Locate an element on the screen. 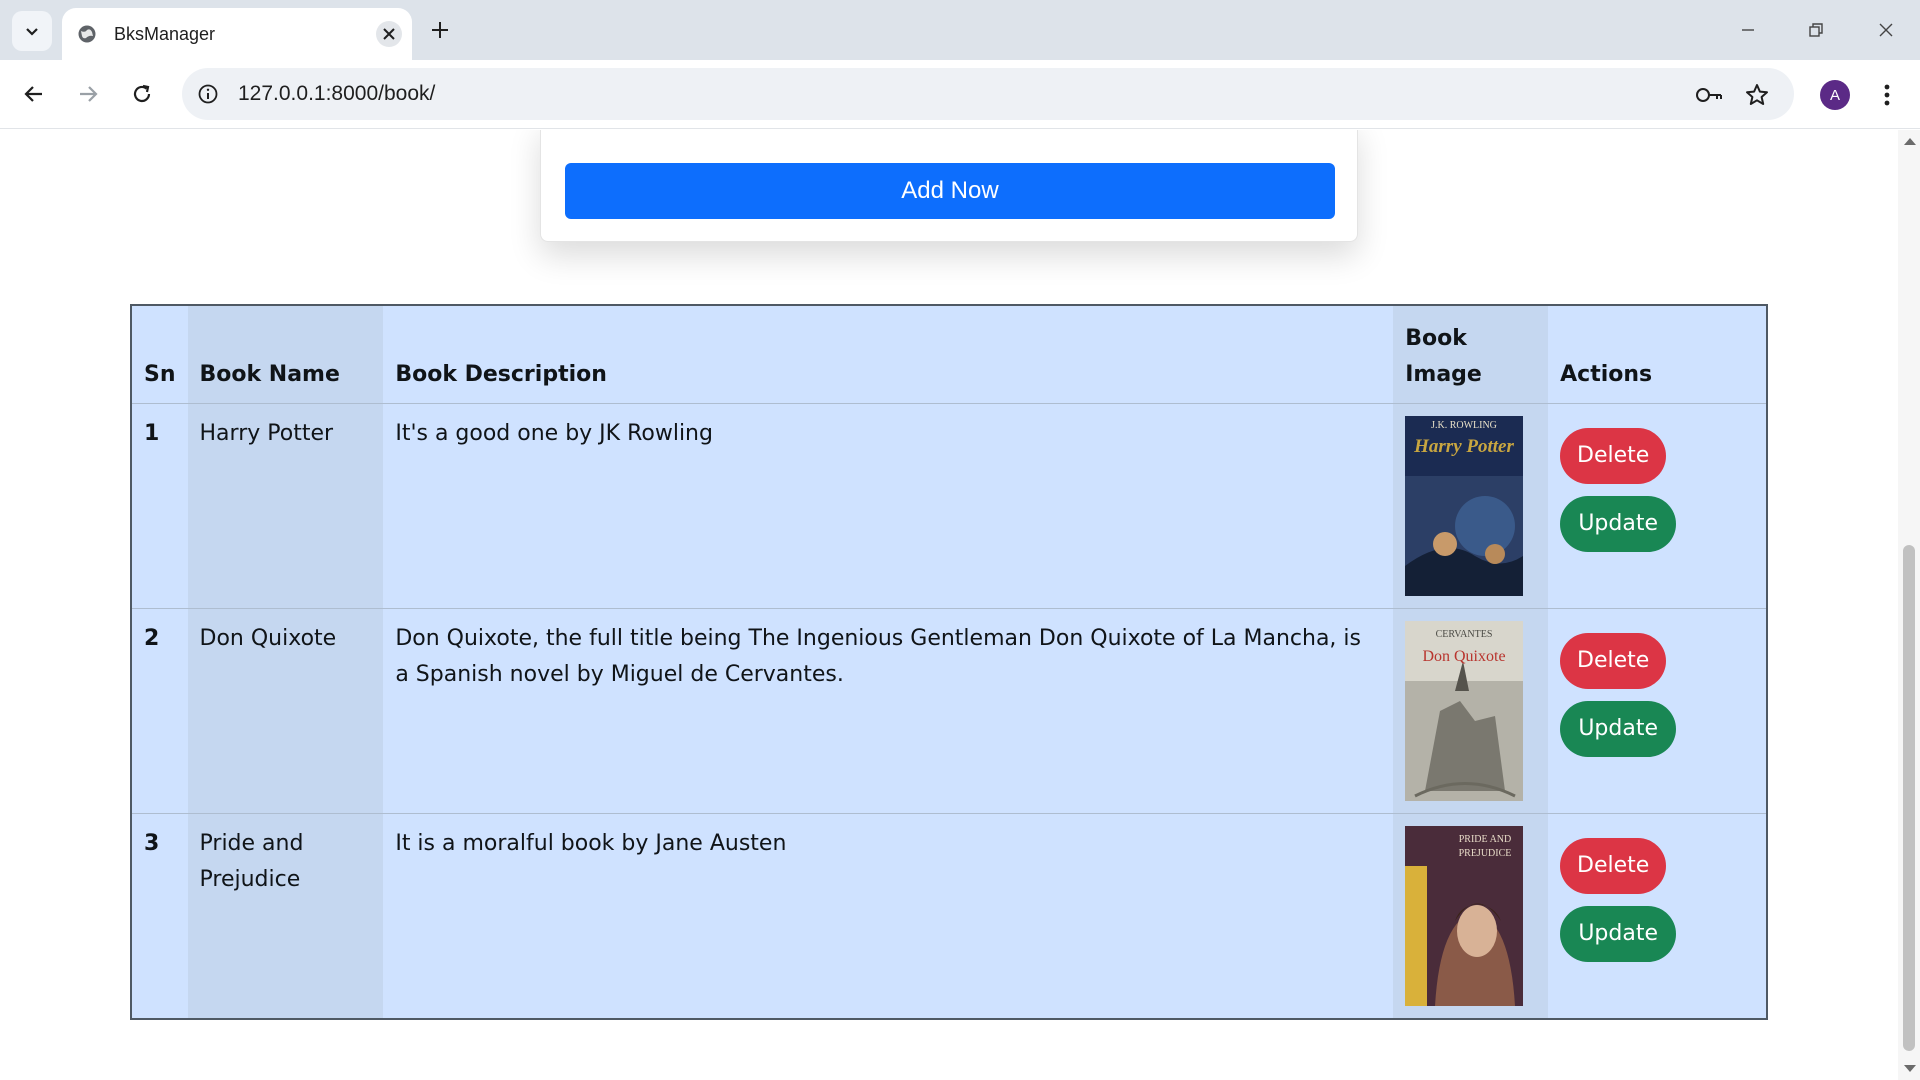 This screenshot has width=1920, height=1080. row-book-image-cell: J.K. ROWLING Harry Potter is located at coordinates (1471, 505).